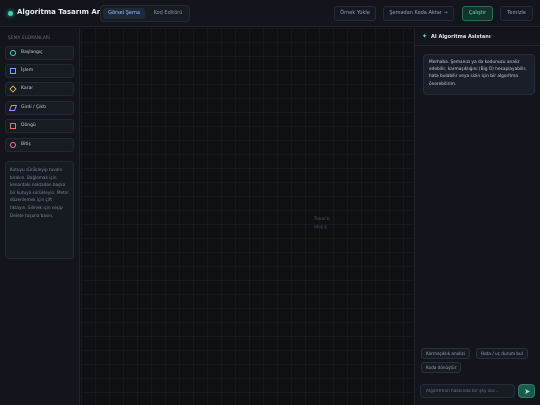 The width and height of the screenshot is (540, 405). Describe the element at coordinates (29, 37) in the screenshot. I see `sidebar-title: ŞEMA ELEMANLARI` at that location.